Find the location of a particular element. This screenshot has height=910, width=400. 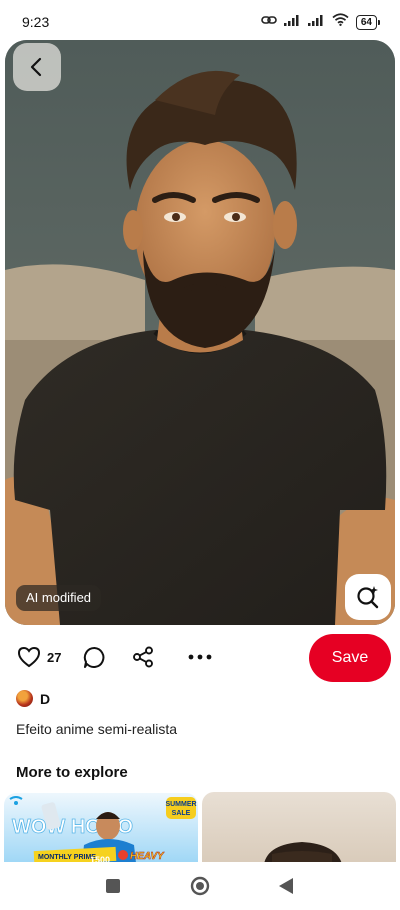

triangle-back-icon is located at coordinates (286, 886).